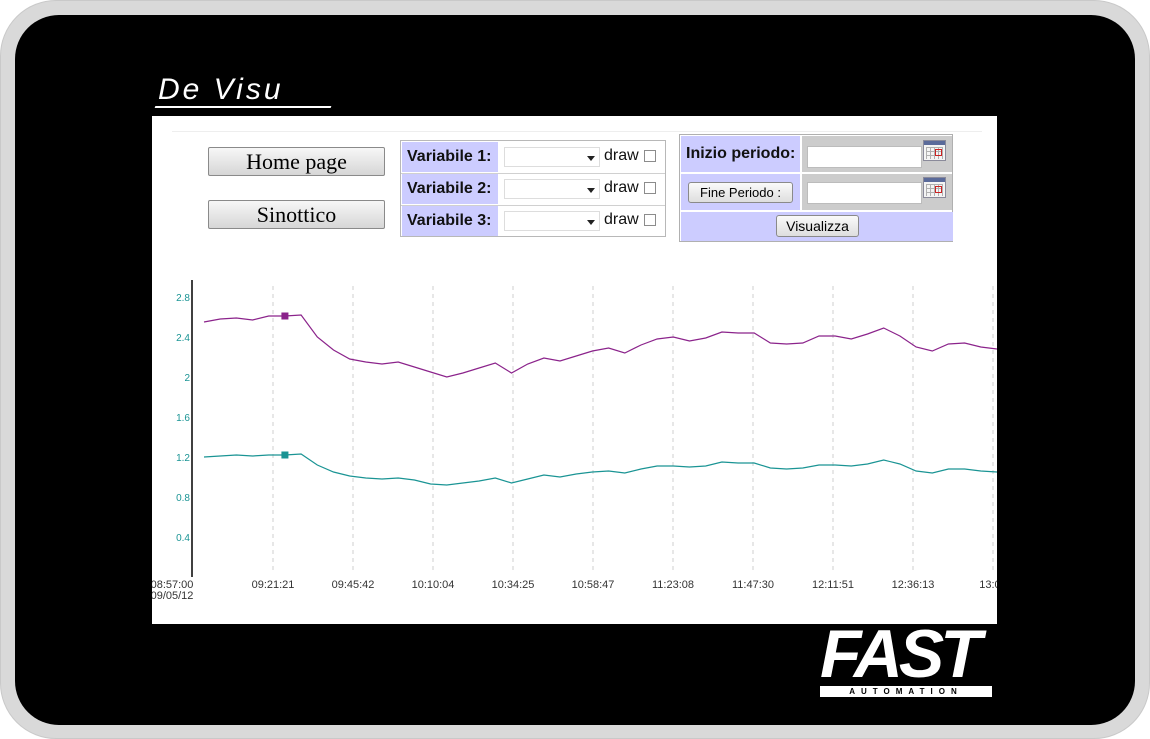 The image size is (1150, 739). I want to click on draw-1-checkbox, so click(650, 156).